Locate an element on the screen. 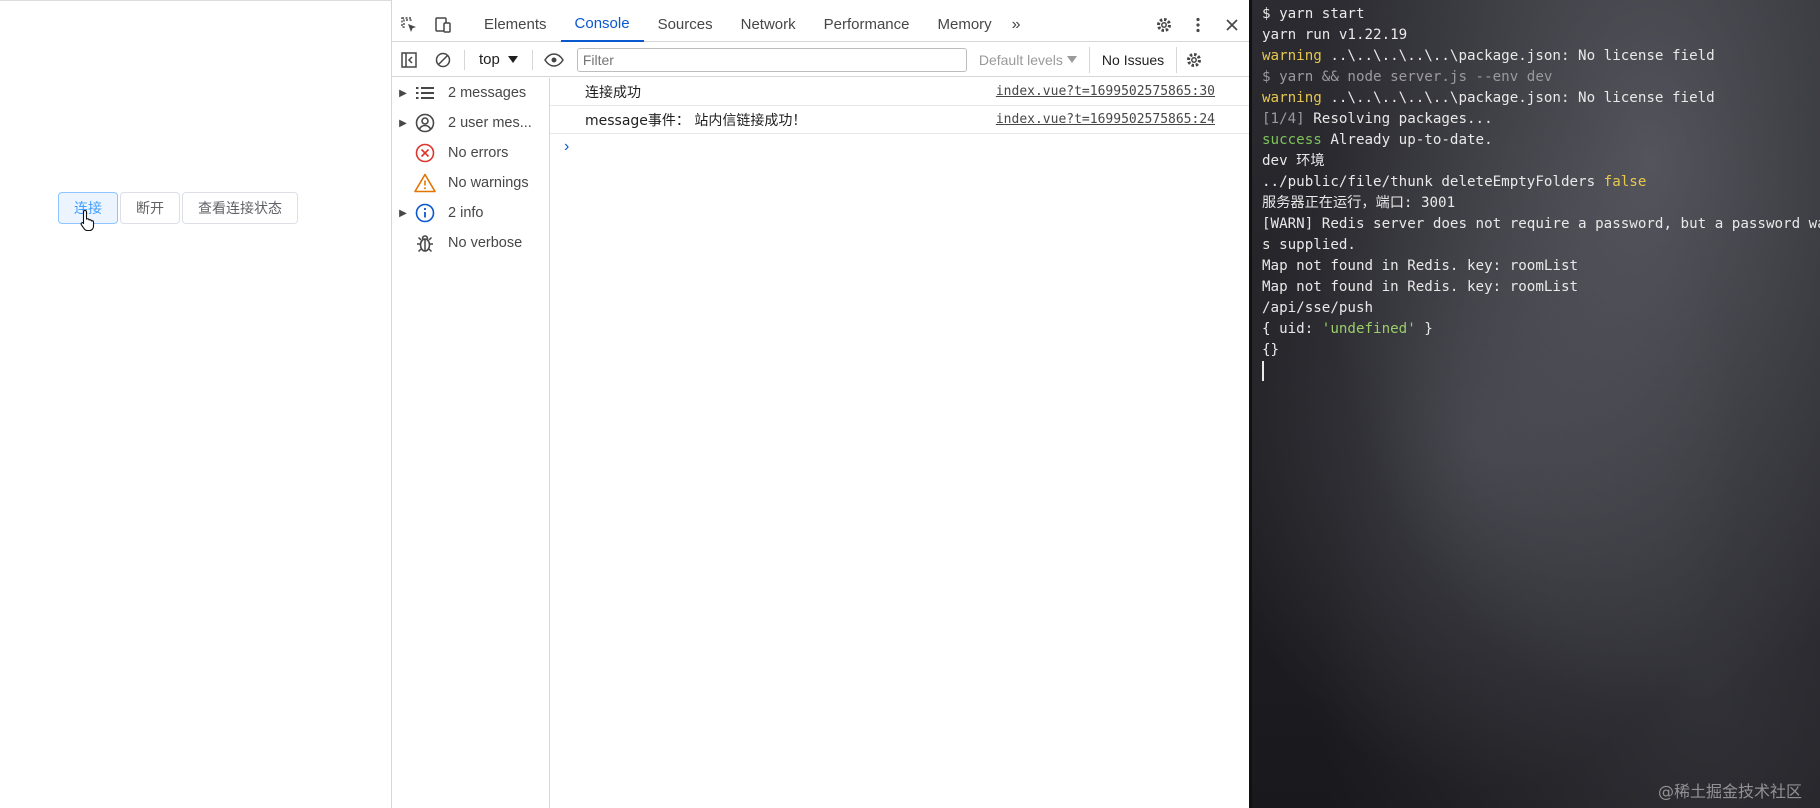 The width and height of the screenshot is (1820, 808). text-cursor-caret is located at coordinates (1263, 371).